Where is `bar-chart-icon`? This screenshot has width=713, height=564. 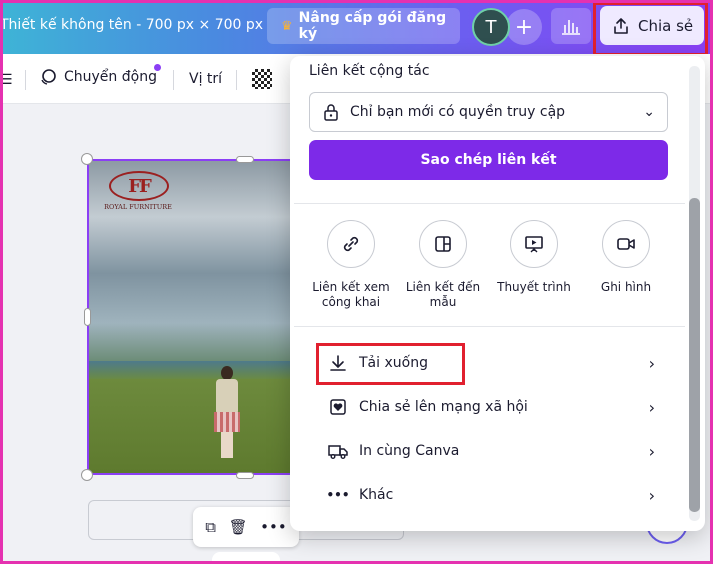
bar-chart-icon is located at coordinates (571, 27).